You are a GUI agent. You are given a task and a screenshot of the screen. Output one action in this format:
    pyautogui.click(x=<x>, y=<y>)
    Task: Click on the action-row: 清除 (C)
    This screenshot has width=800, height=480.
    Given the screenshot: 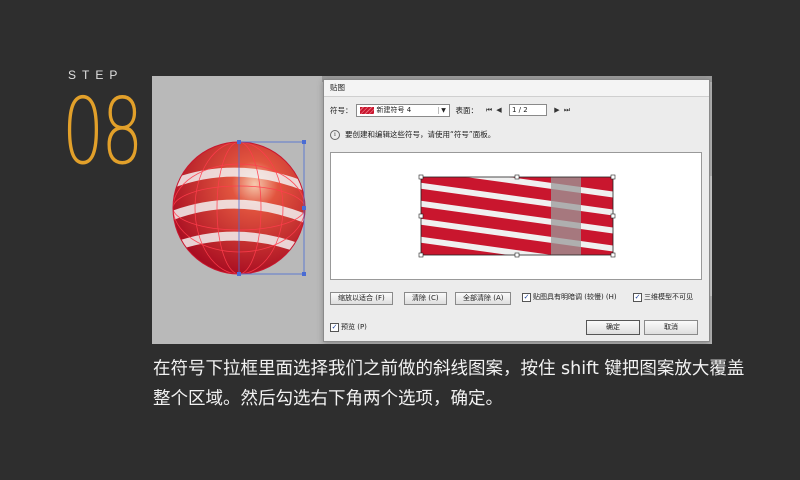 What is the action you would take?
    pyautogui.click(x=425, y=298)
    